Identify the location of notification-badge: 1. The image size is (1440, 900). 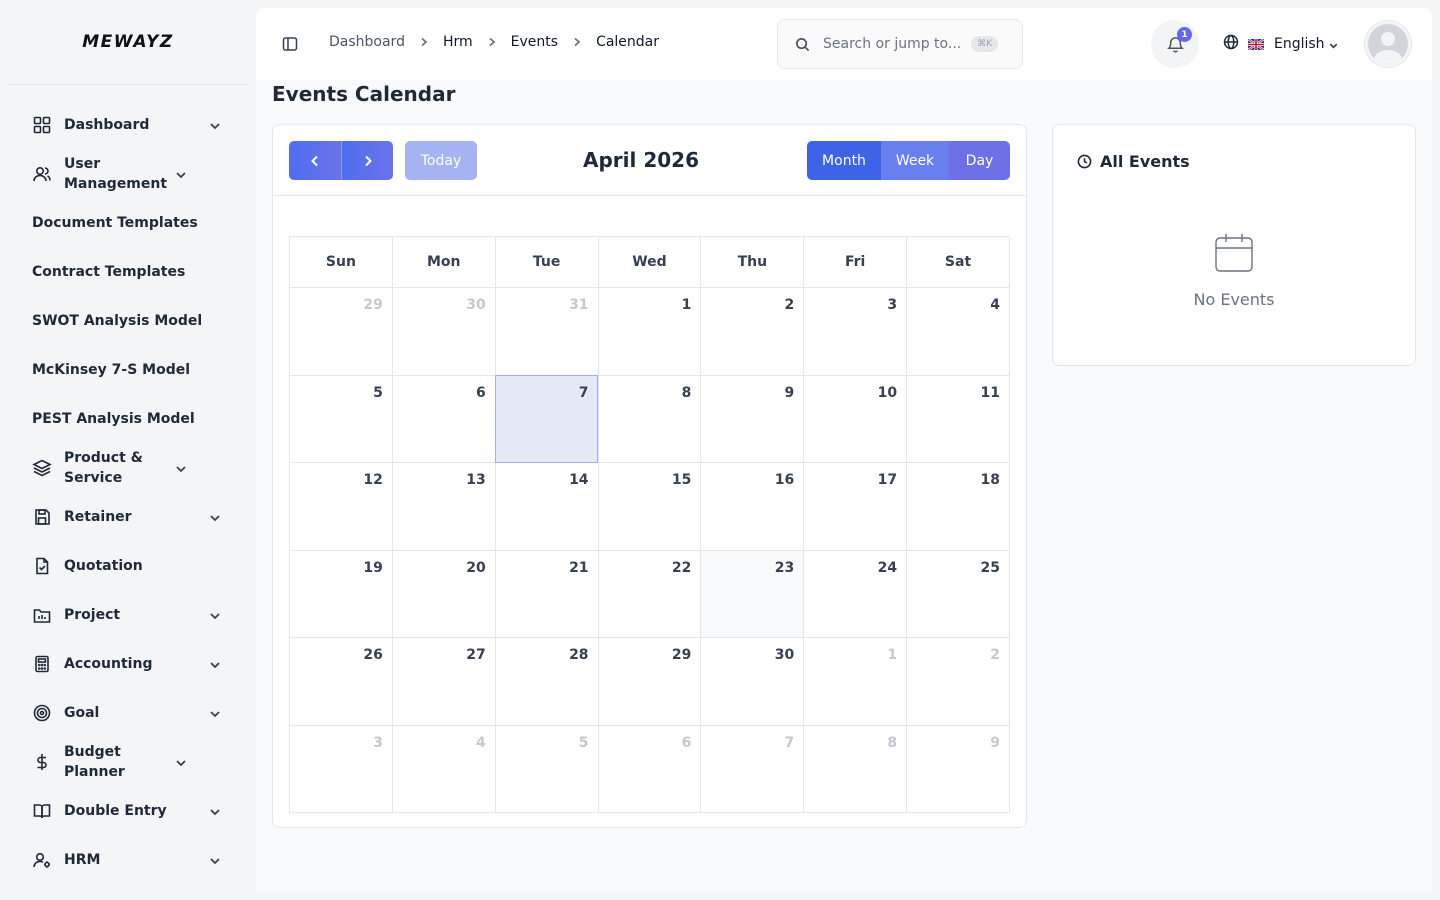
(1184, 34).